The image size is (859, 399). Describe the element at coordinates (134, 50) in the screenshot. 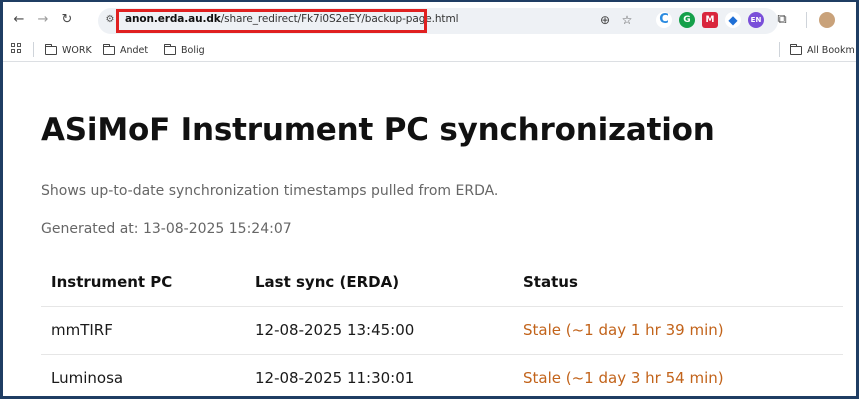

I see `bookmark-label: Andet` at that location.